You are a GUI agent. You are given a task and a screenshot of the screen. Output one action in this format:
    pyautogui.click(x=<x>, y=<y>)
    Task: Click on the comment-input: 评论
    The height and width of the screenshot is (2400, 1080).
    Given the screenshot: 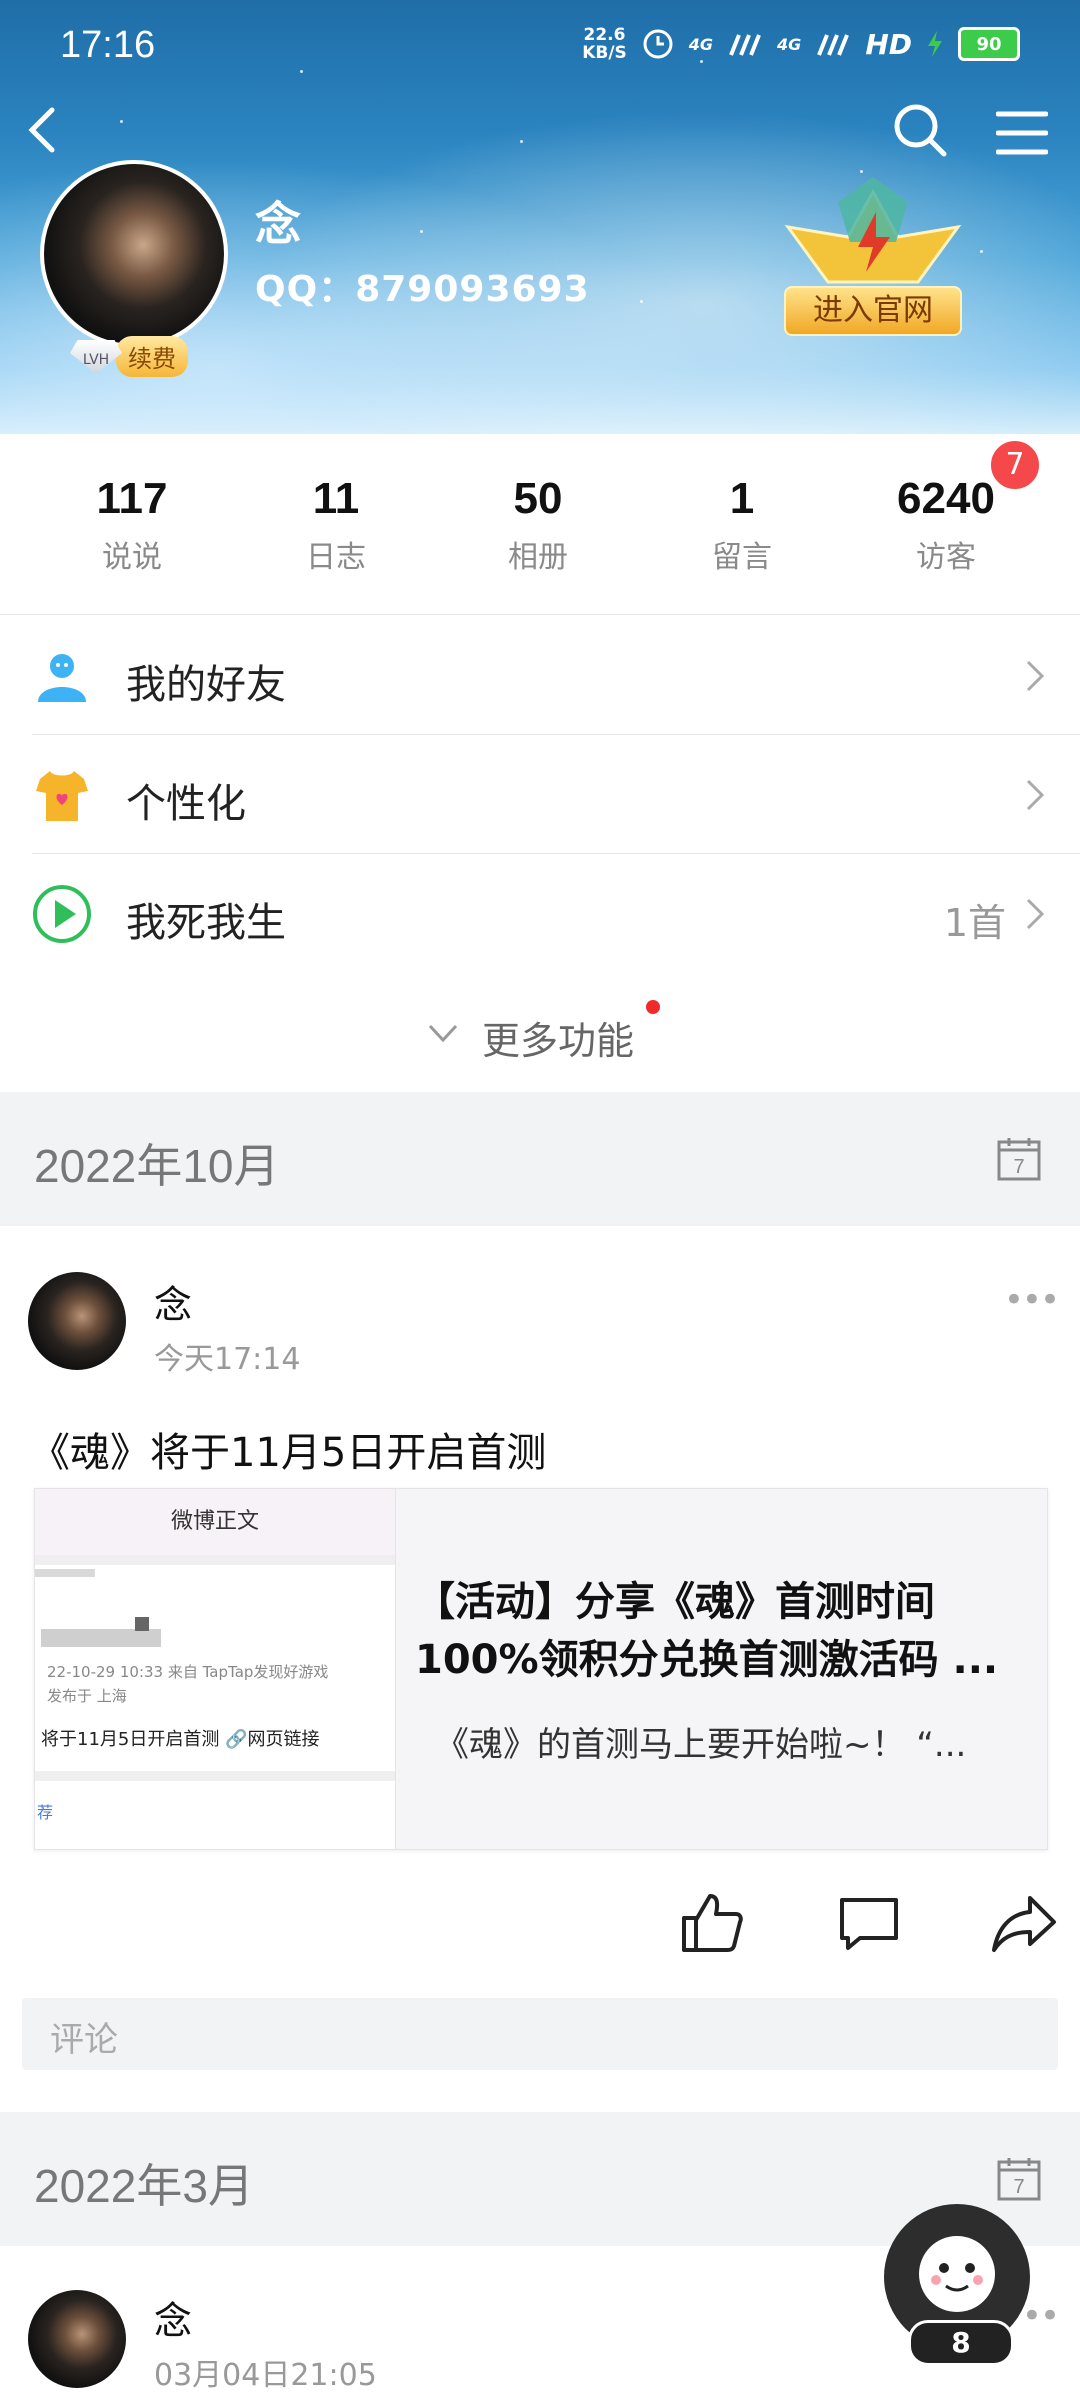 What is the action you would take?
    pyautogui.click(x=540, y=2034)
    